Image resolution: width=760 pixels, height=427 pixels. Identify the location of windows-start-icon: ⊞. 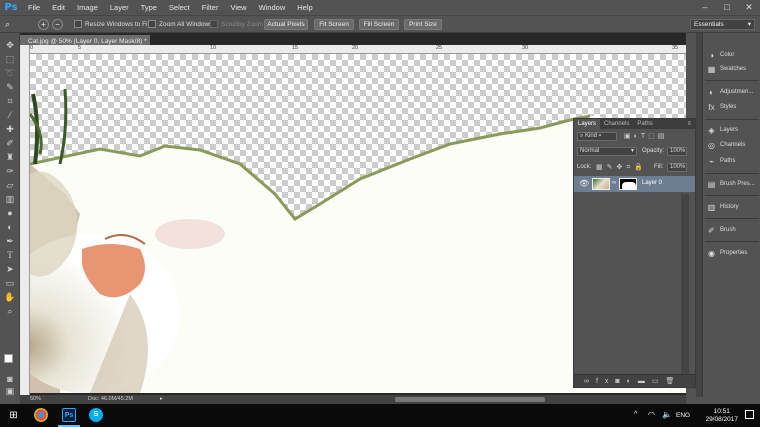
(13, 415).